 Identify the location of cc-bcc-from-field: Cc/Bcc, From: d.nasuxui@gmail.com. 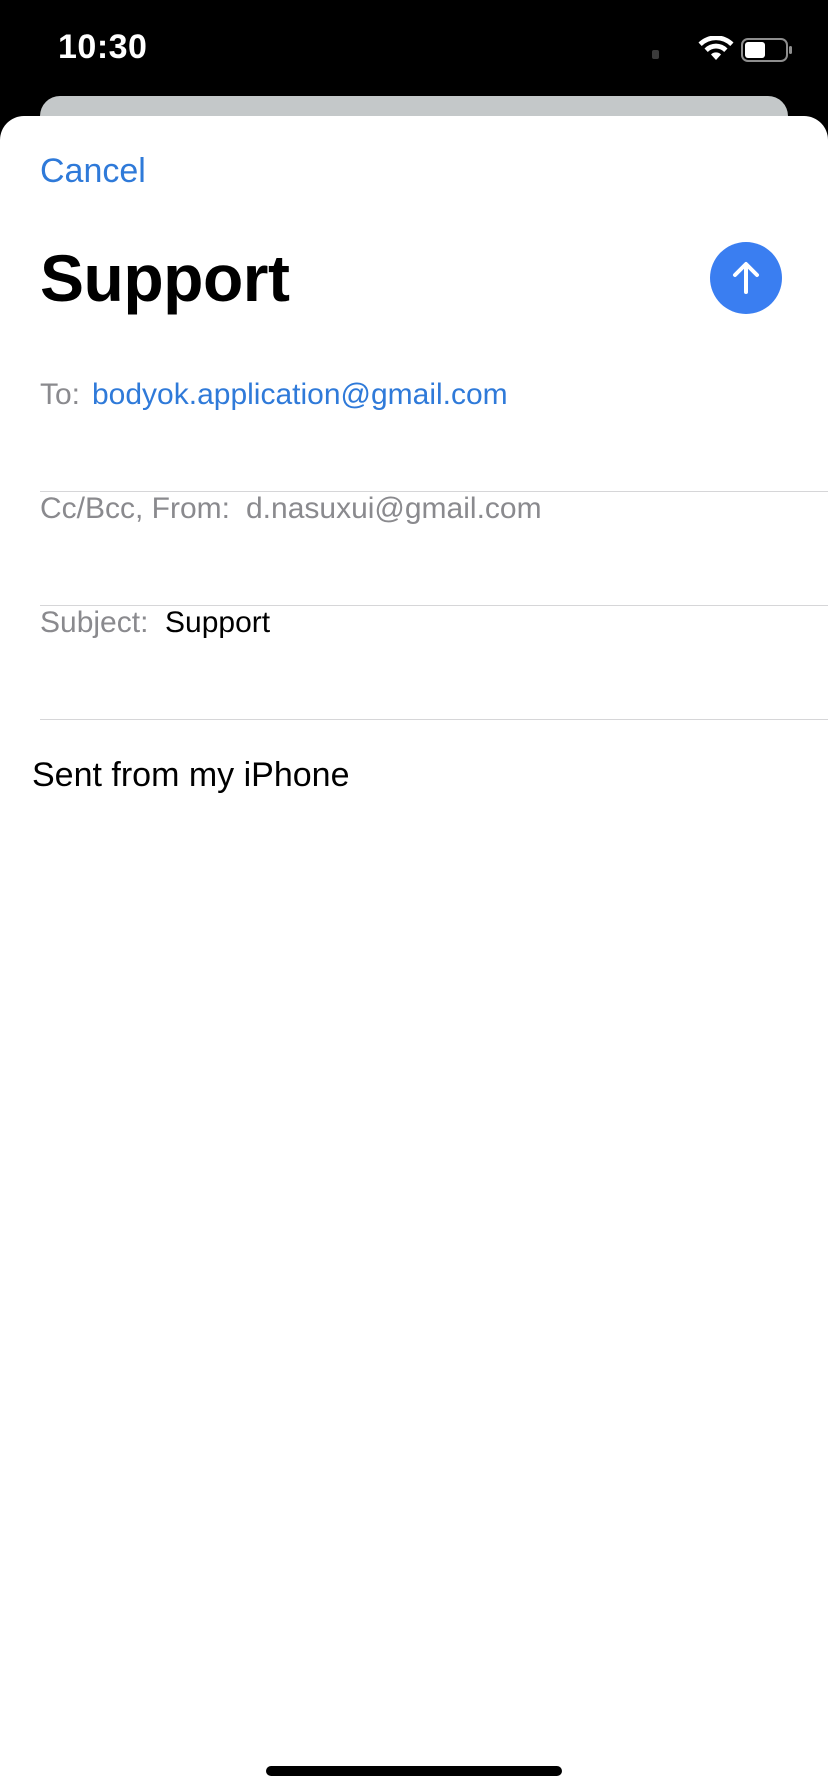
(434, 549).